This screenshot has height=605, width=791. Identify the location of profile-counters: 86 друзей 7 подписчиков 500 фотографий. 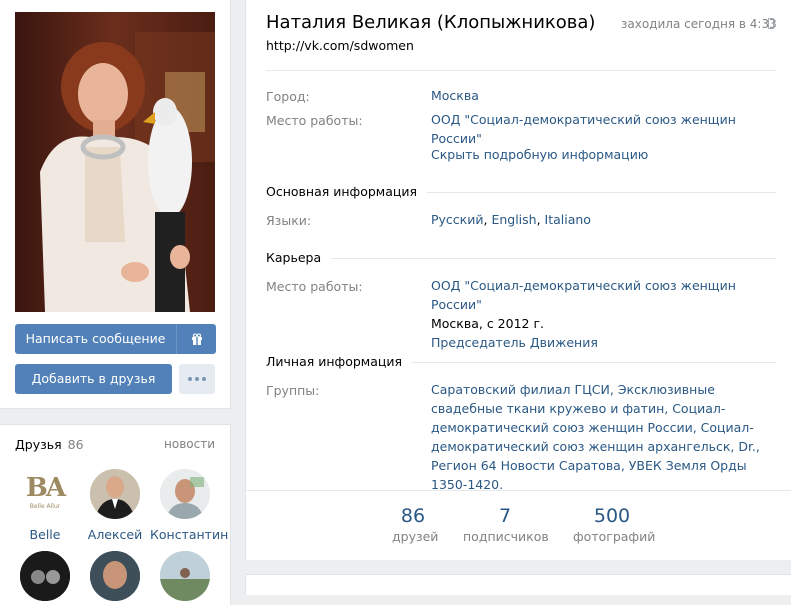
(518, 525).